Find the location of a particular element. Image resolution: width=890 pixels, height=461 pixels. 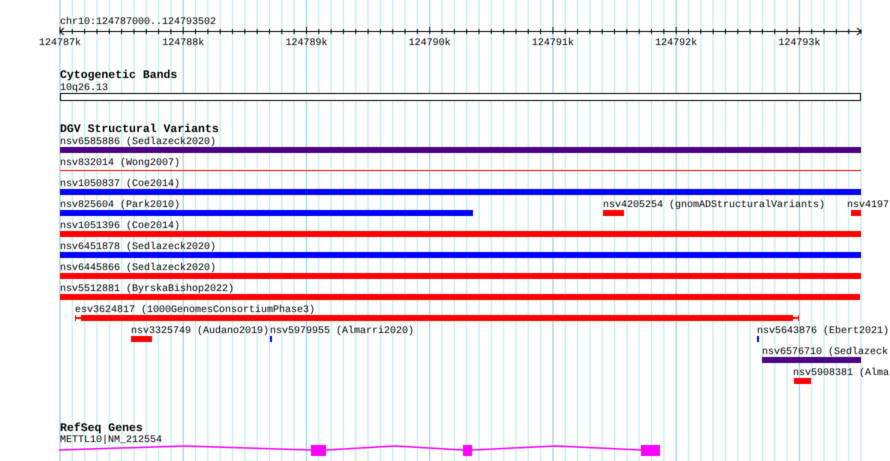

ruler-tick-label: 124791k is located at coordinates (553, 43).